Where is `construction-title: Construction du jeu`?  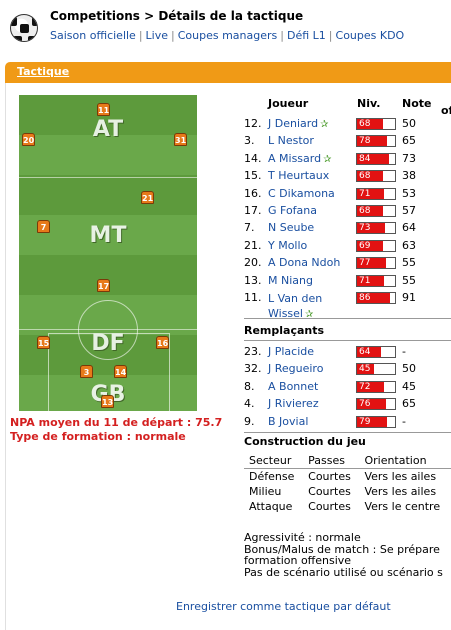 construction-title: Construction du jeu is located at coordinates (305, 441).